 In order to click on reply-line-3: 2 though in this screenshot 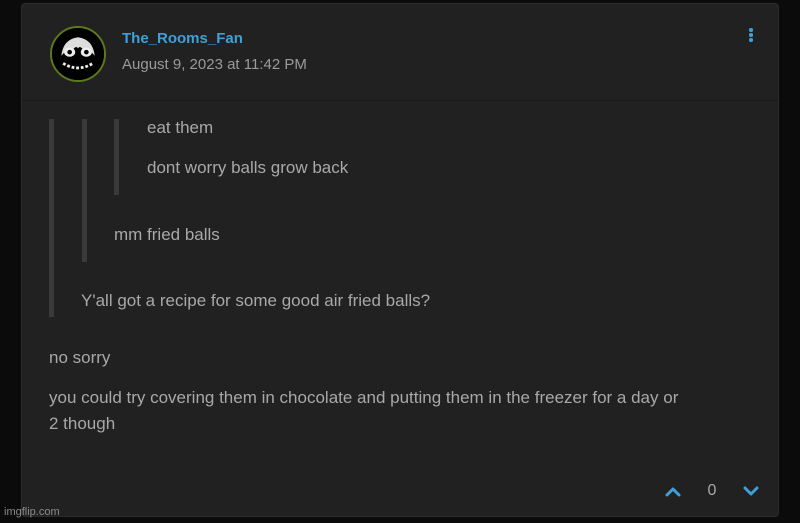, I will do `click(82, 423)`.